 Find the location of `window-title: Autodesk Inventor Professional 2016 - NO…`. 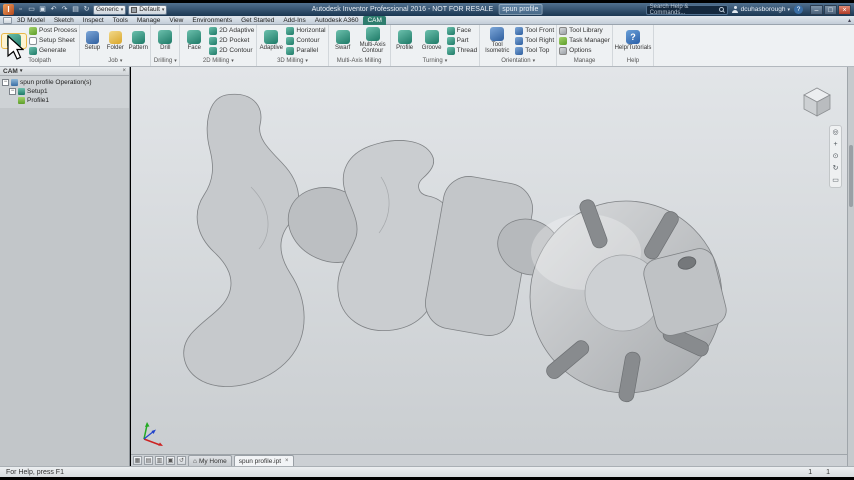

window-title: Autodesk Inventor Professional 2016 - NO… is located at coordinates (427, 9).